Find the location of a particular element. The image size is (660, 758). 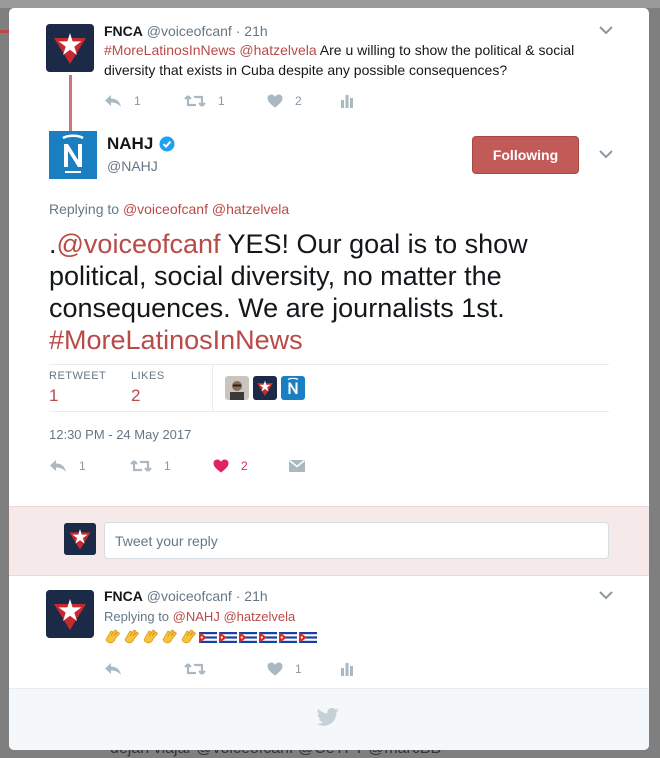

reply-count: 1 is located at coordinates (82, 466).